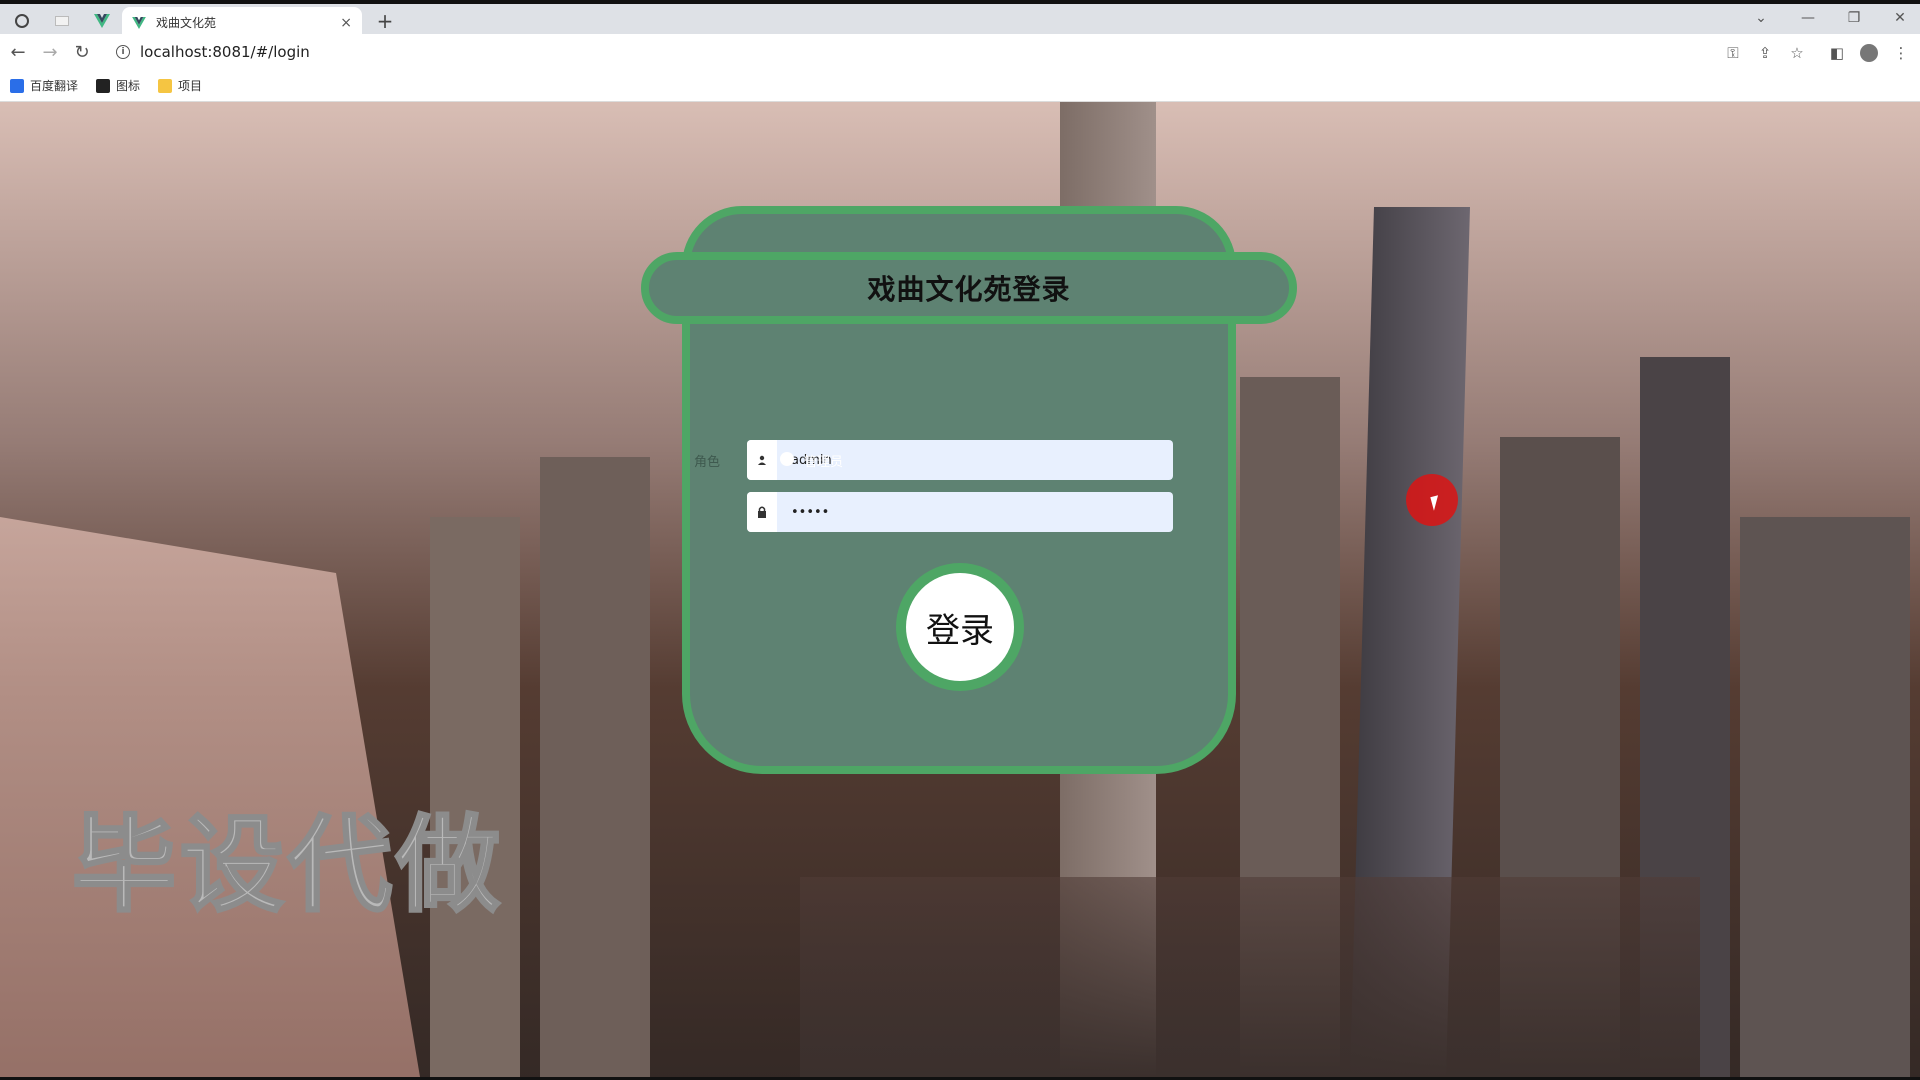 Image resolution: width=1920 pixels, height=1080 pixels. I want to click on new-tab-button: +, so click(385, 21).